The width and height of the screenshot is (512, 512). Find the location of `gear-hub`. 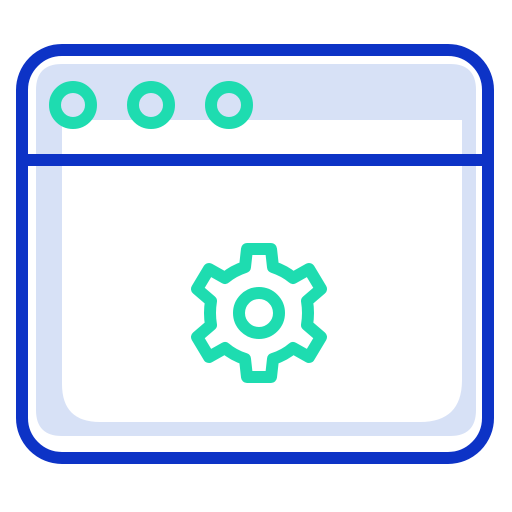

gear-hub is located at coordinates (259, 313).